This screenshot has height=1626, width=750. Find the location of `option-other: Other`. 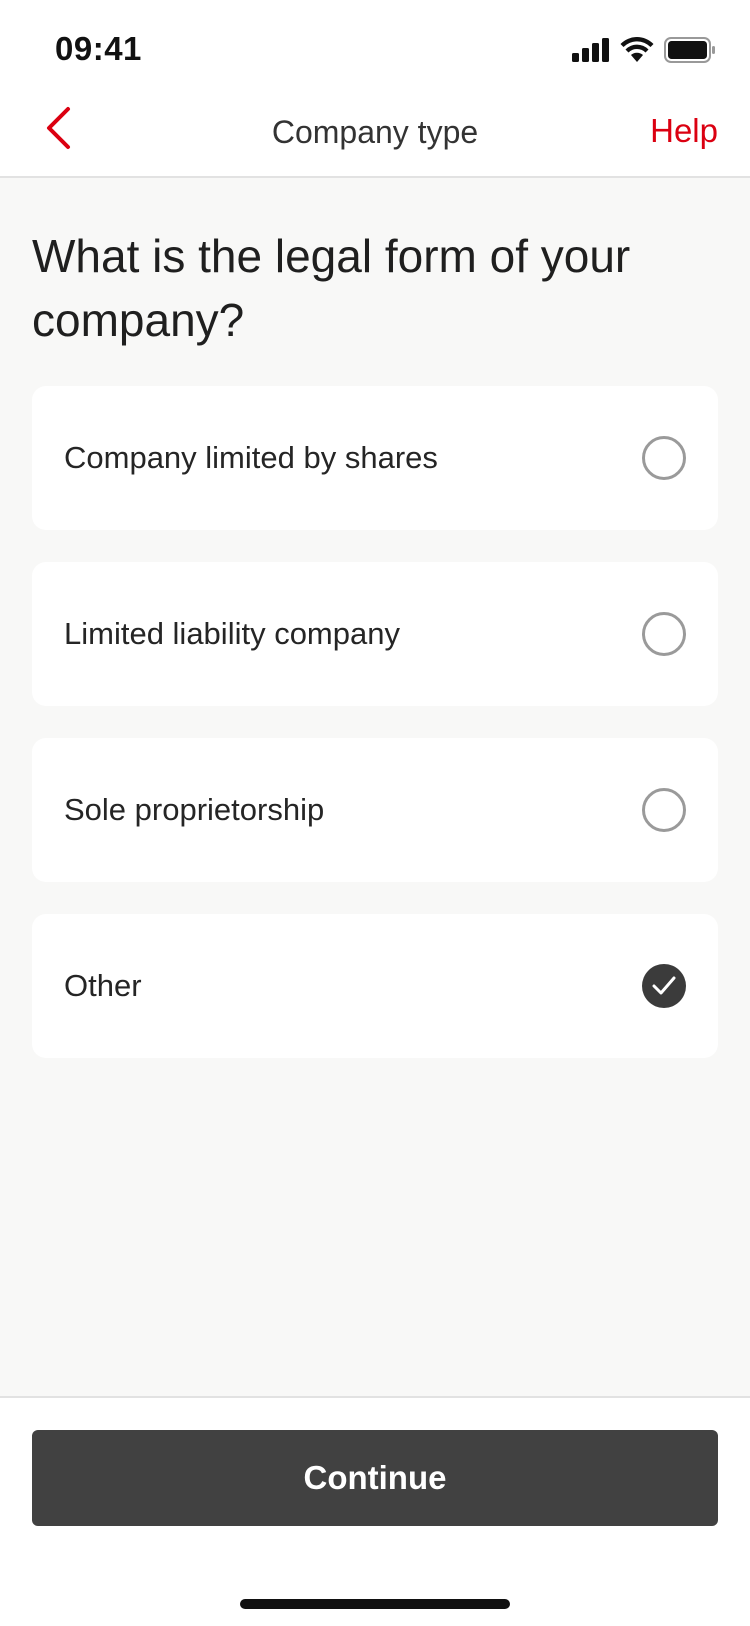

option-other: Other is located at coordinates (375, 986).